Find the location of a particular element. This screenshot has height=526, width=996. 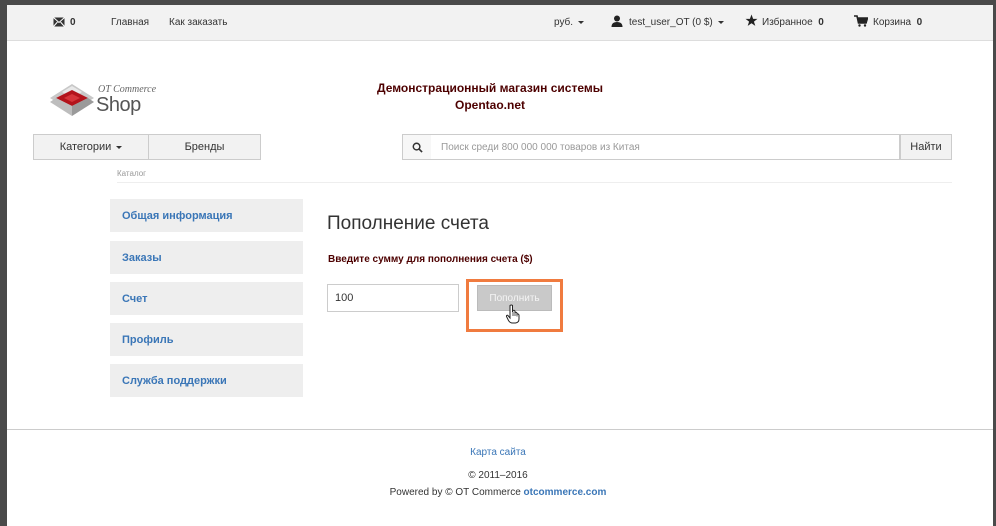

cart-count: 0 is located at coordinates (919, 22).